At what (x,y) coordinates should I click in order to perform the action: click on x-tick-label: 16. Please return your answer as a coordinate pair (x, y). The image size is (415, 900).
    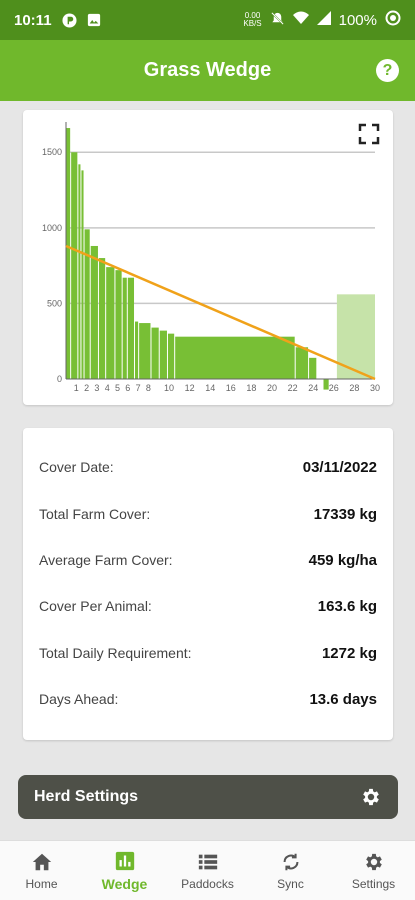
    Looking at the image, I should click on (231, 388).